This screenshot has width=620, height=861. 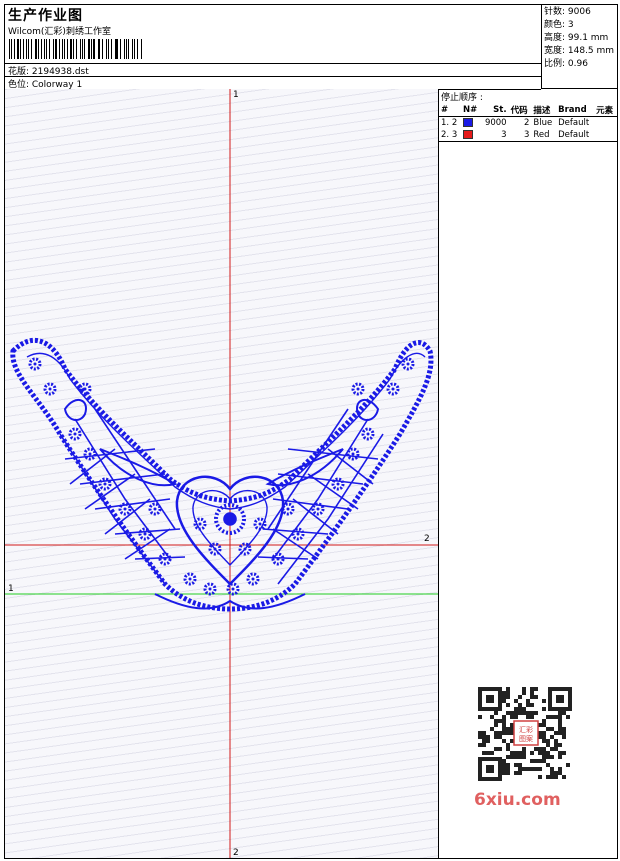 I want to click on row-code: 2, so click(x=526, y=123).